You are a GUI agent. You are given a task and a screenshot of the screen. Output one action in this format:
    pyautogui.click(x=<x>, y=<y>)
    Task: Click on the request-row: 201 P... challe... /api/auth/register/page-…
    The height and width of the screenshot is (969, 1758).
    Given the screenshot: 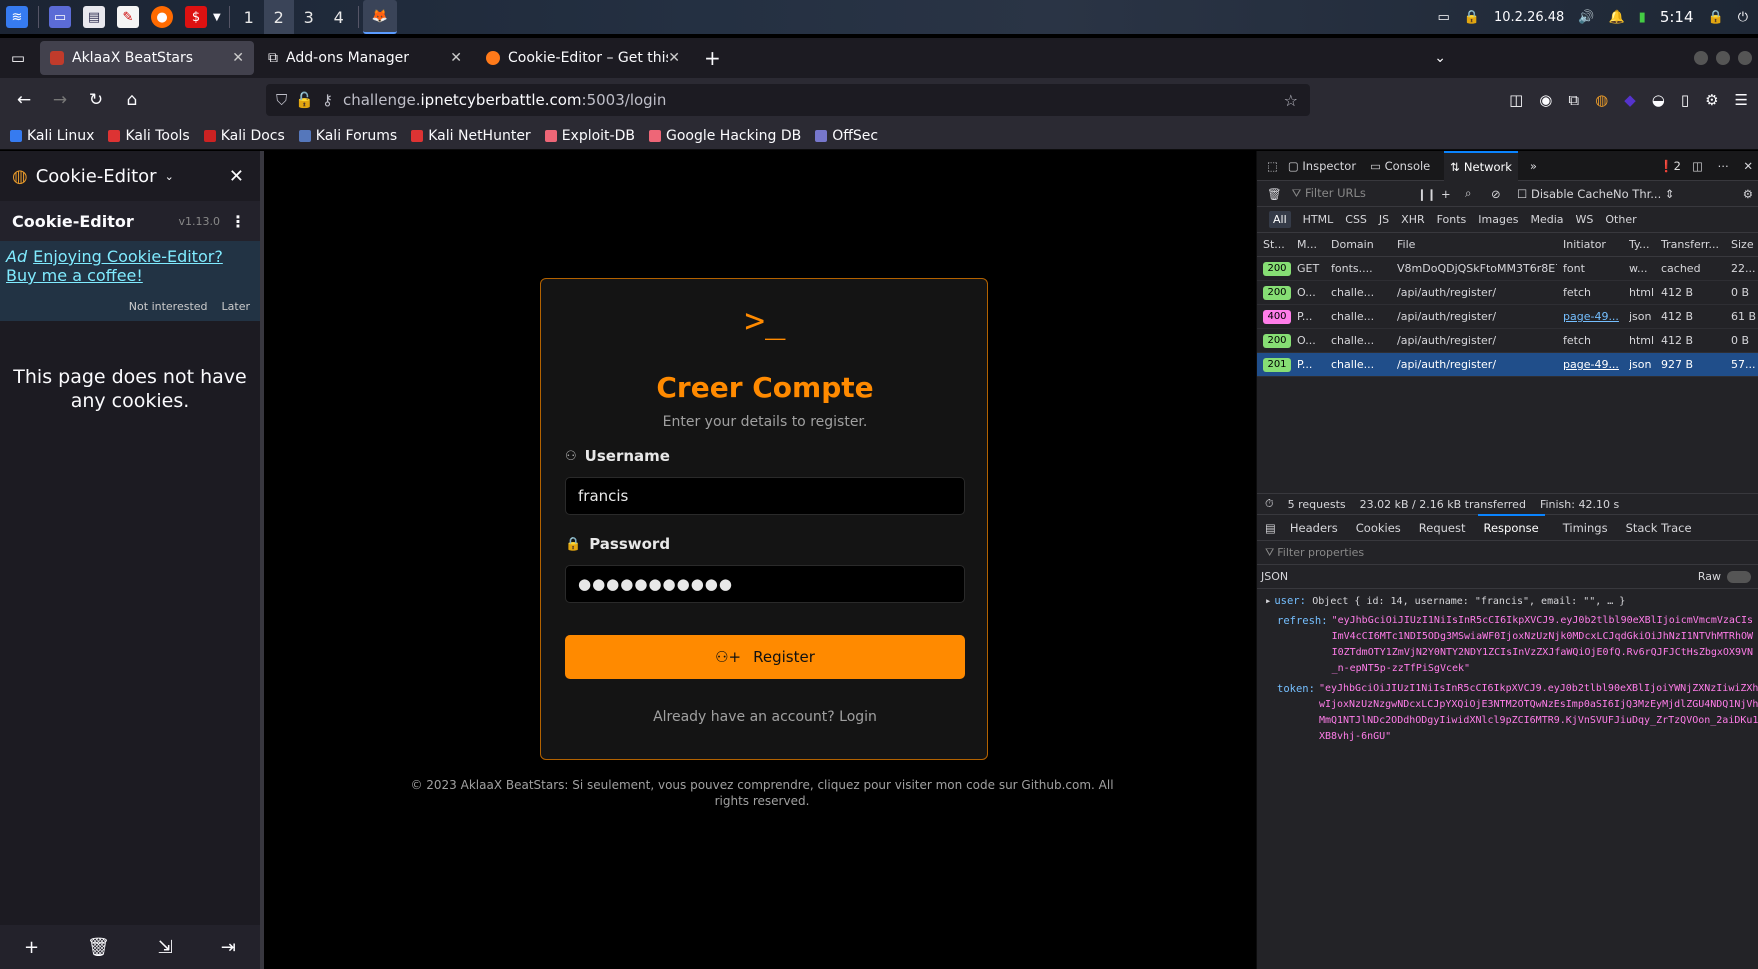 What is the action you would take?
    pyautogui.click(x=1507, y=365)
    